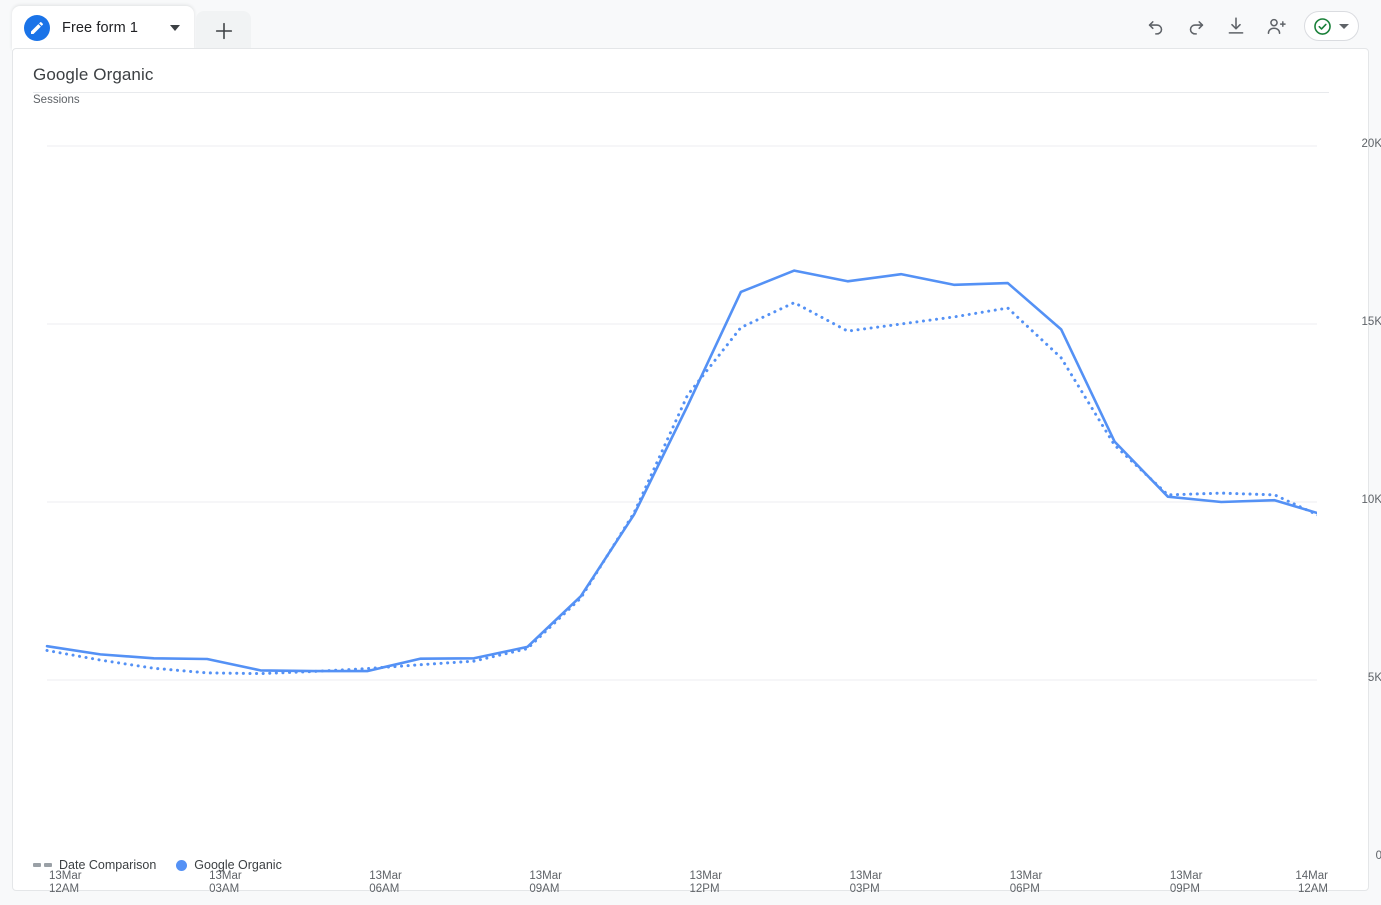  I want to click on share-button, so click(1276, 26).